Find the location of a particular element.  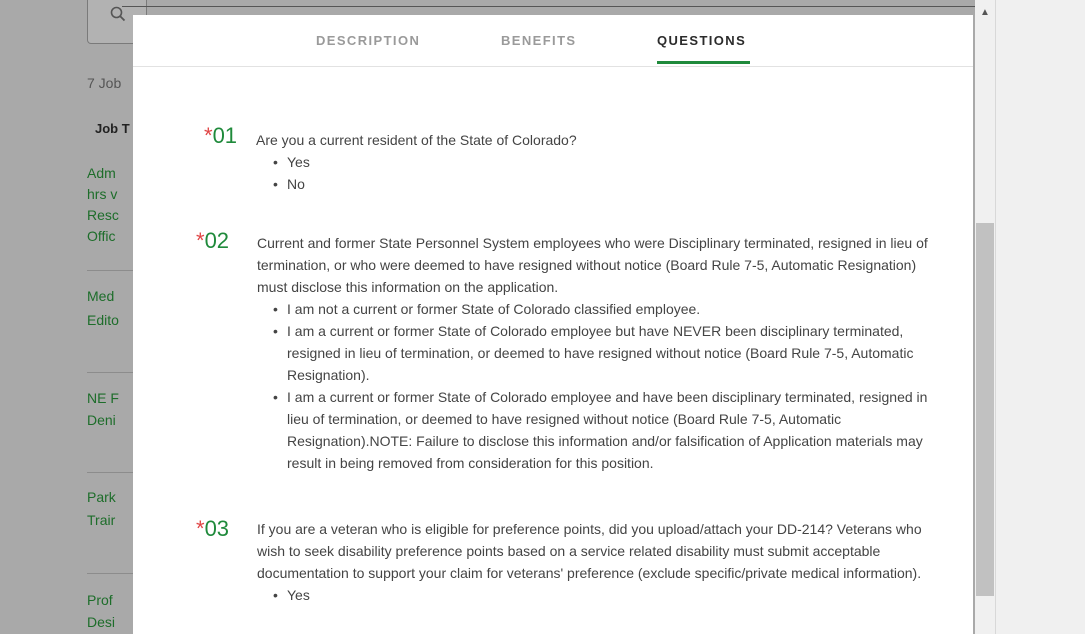

job-link: Med is located at coordinates (100, 296).